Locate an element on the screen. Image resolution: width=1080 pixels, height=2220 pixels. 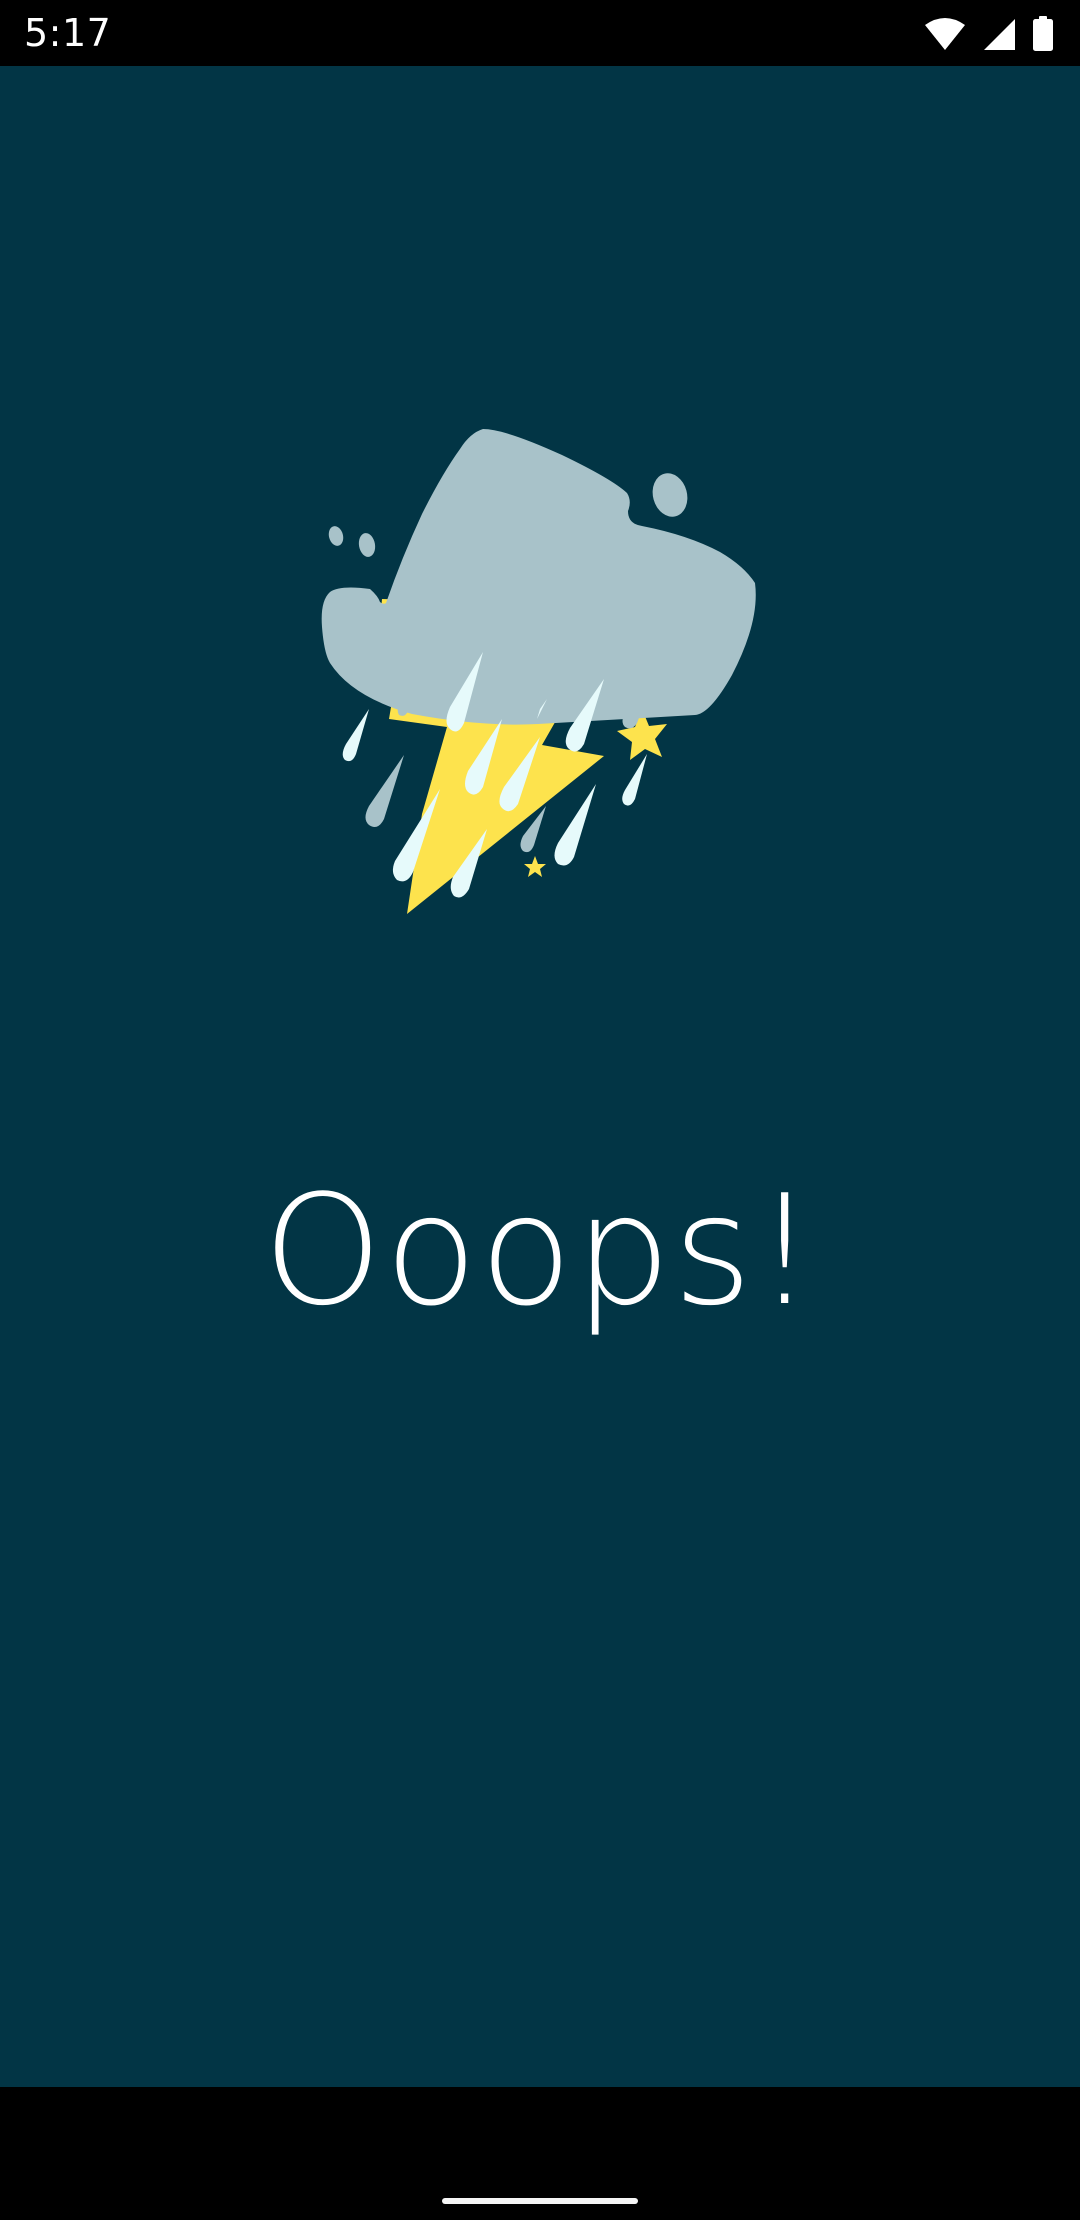
status-icons is located at coordinates (989, 34).